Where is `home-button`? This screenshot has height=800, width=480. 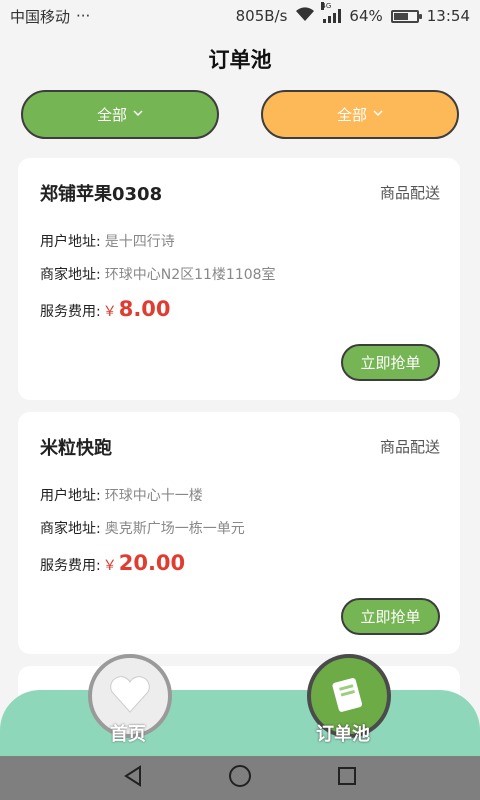 home-button is located at coordinates (240, 778).